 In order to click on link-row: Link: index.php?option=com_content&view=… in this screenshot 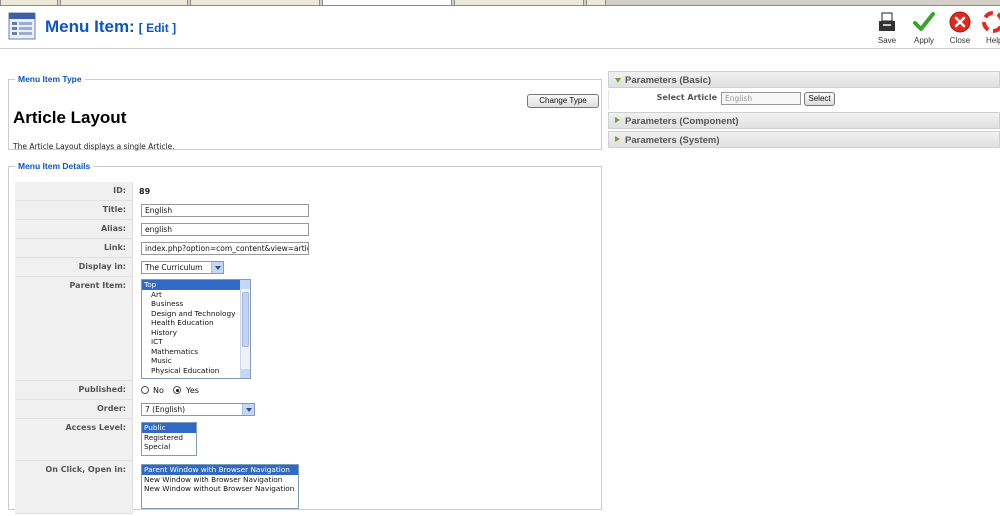, I will do `click(305, 248)`.